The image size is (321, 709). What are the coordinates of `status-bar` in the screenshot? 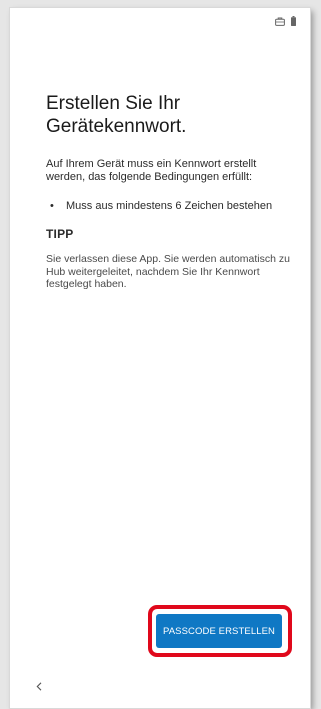 It's located at (160, 23).